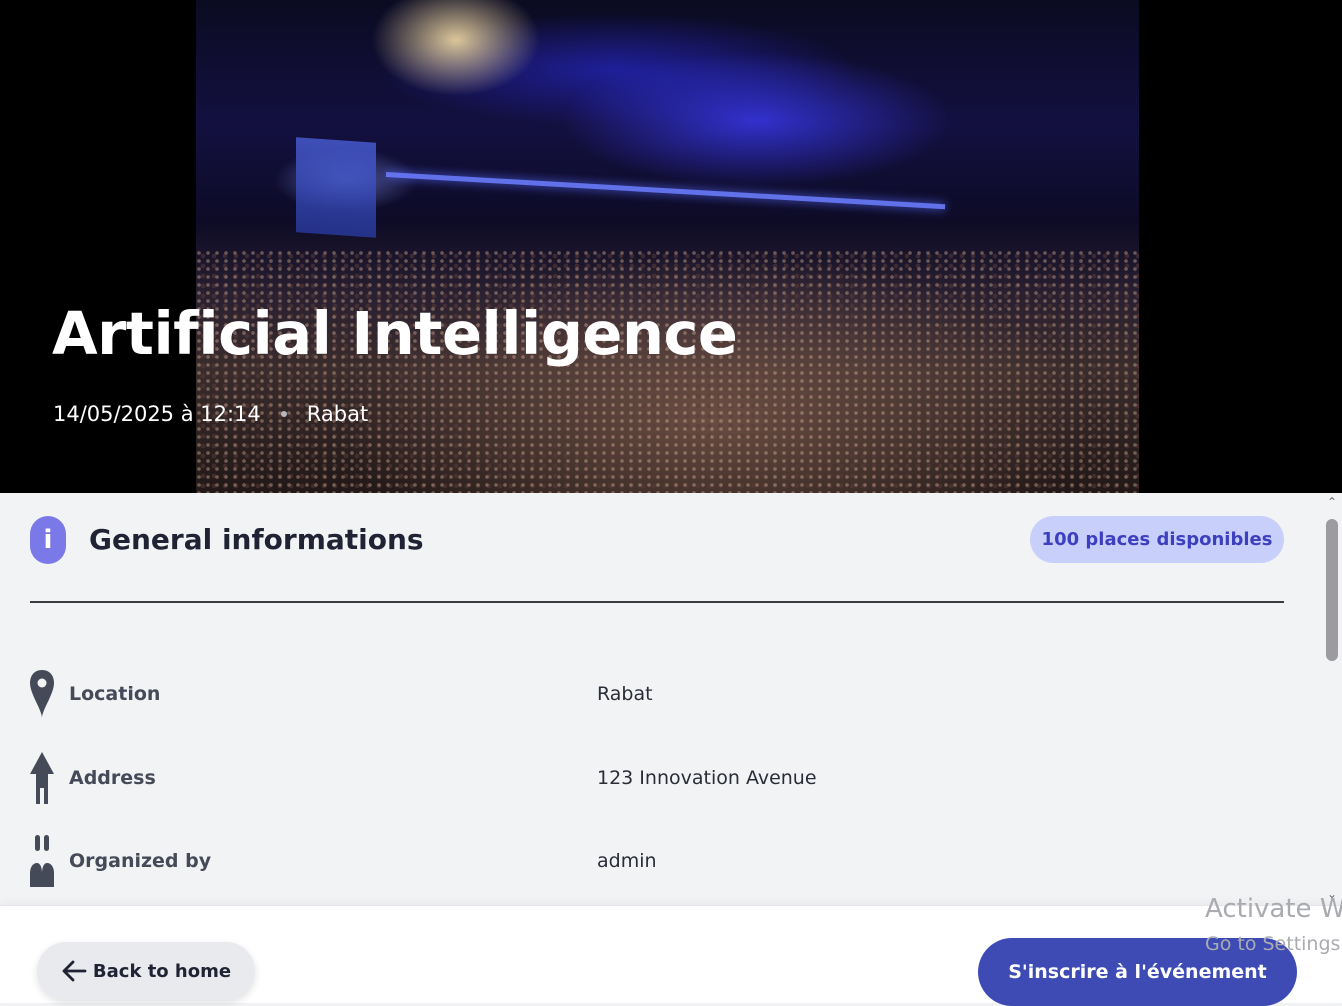 This screenshot has height=1006, width=1342. What do you see at coordinates (657, 602) in the screenshot?
I see `section-divider` at bounding box center [657, 602].